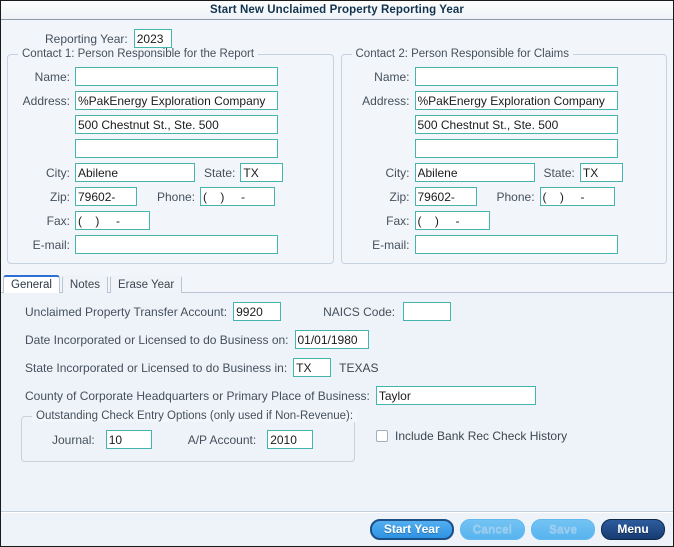 Image resolution: width=674 pixels, height=547 pixels. Describe the element at coordinates (359, 367) in the screenshot. I see `state-incorporated-name: TEXAS` at that location.